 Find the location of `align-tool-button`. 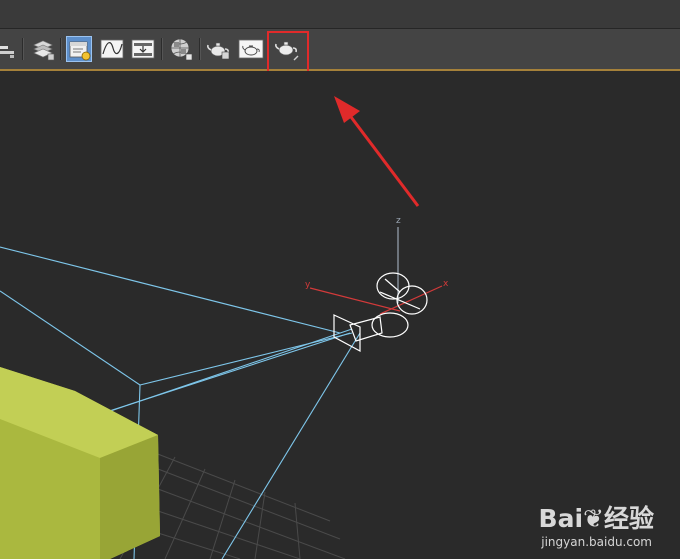

align-tool-button is located at coordinates (10, 49).